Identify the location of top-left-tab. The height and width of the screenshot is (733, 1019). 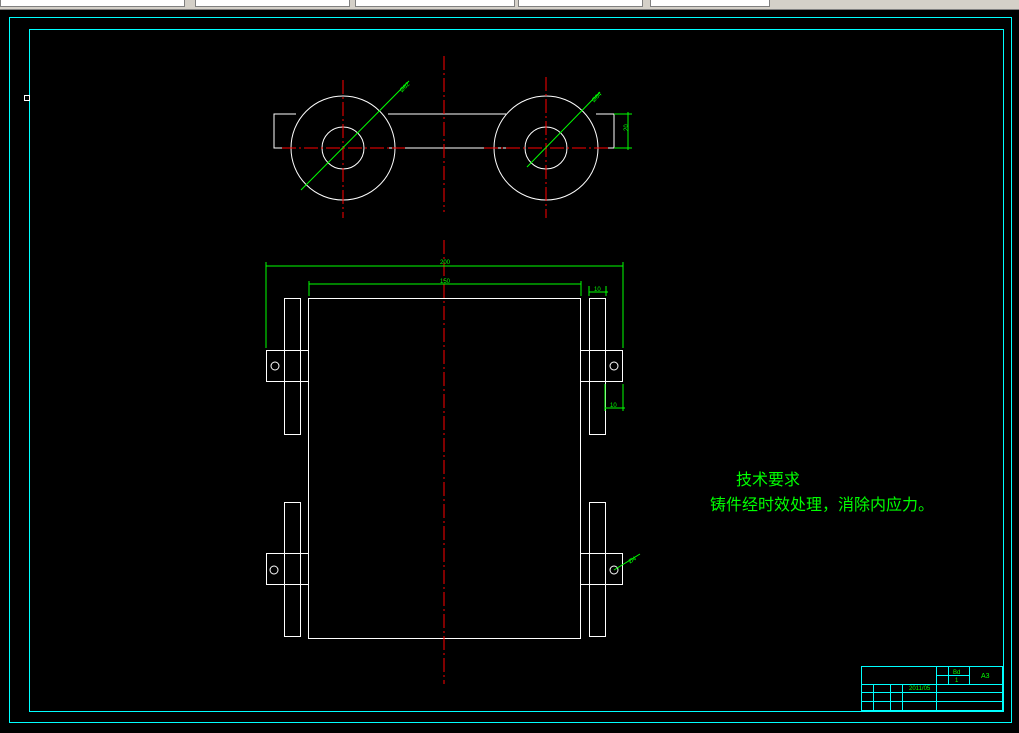
(284, 131).